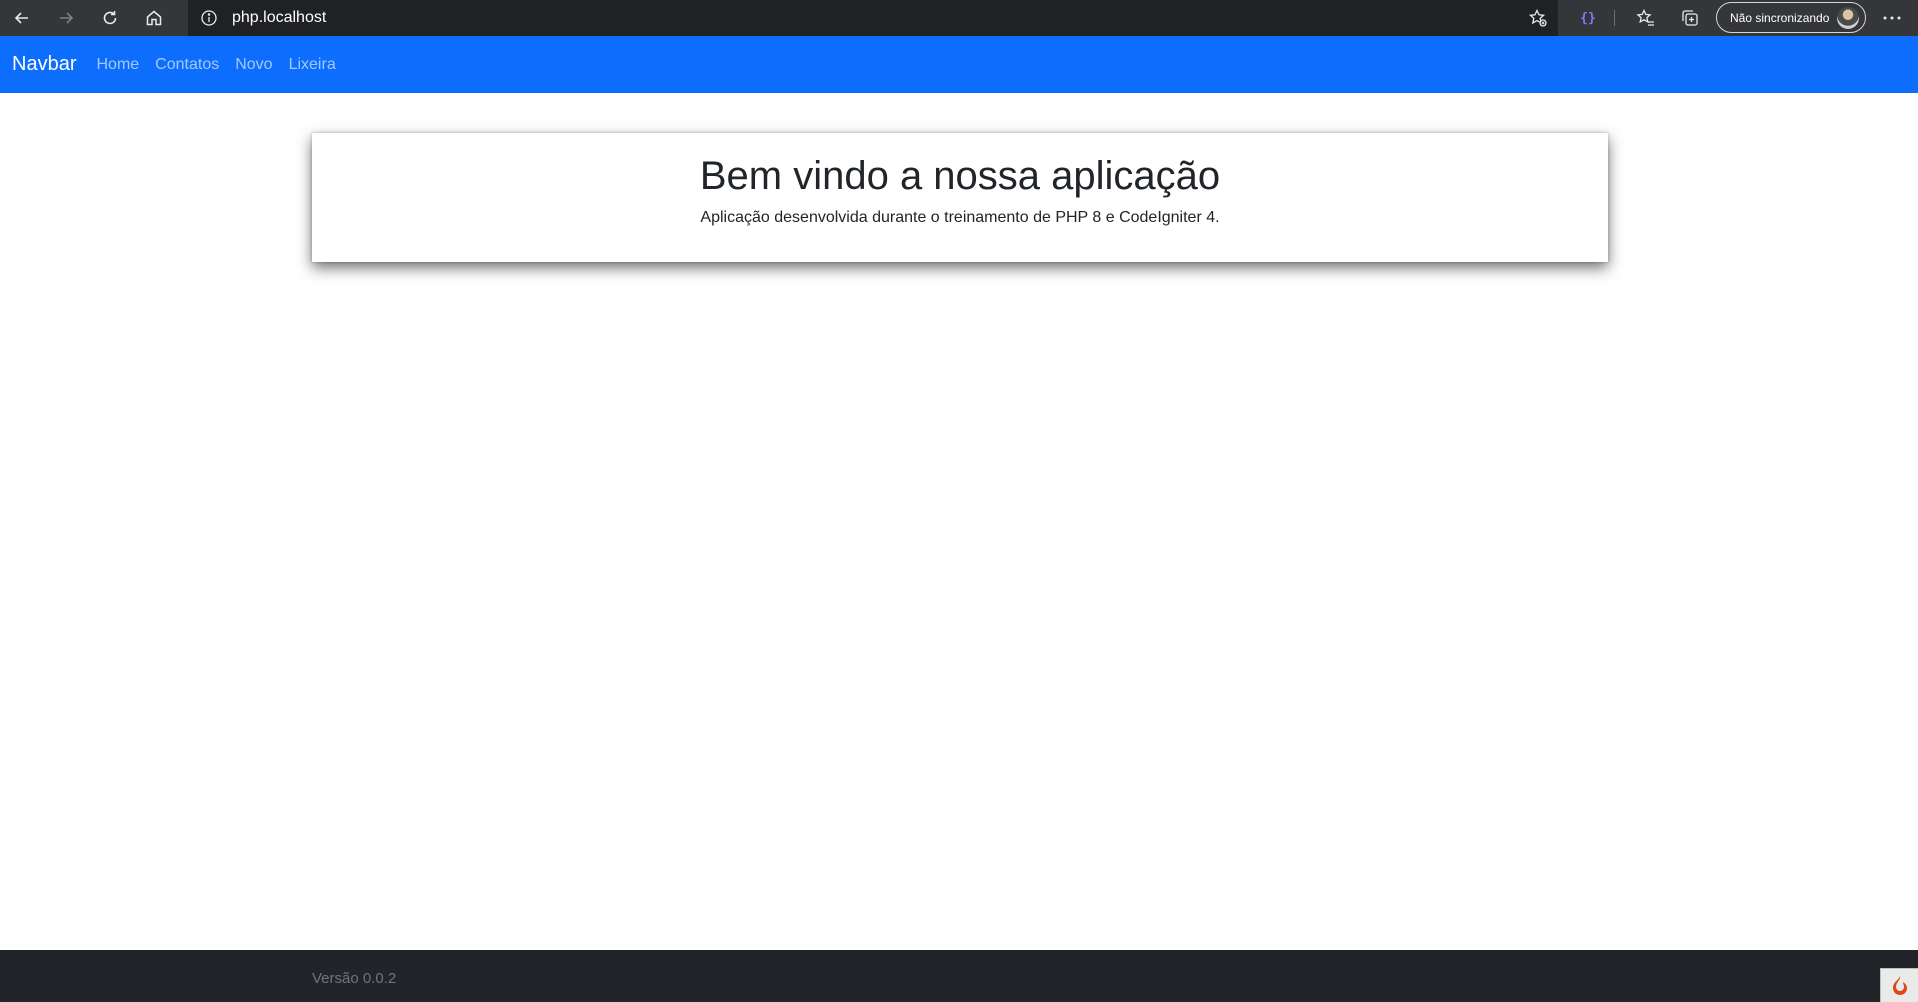 Image resolution: width=1918 pixels, height=1002 pixels. What do you see at coordinates (354, 978) in the screenshot?
I see `version-label: Versão 0.0.2` at bounding box center [354, 978].